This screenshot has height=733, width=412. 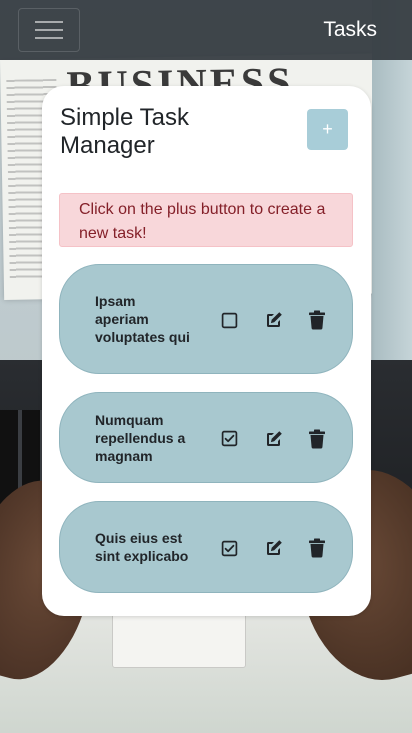 What do you see at coordinates (140, 437) in the screenshot?
I see `task-text: Numquam repellendus a magnam` at bounding box center [140, 437].